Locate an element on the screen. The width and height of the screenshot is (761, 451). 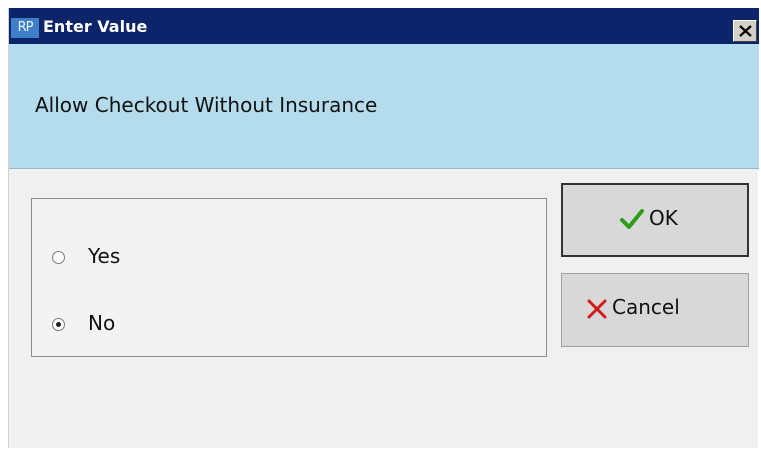
option-no: No is located at coordinates (182, 326).